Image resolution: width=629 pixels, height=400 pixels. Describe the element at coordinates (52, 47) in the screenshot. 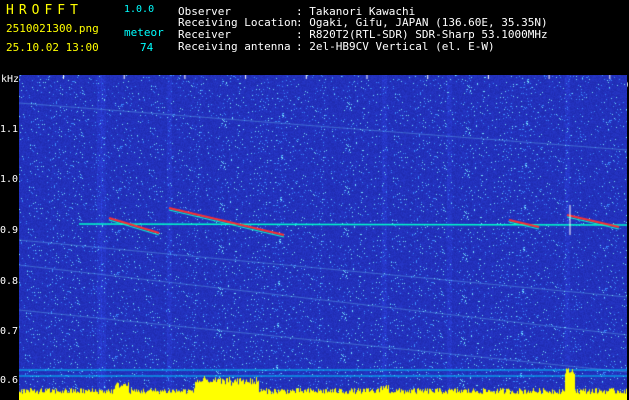

I see `observation-datetime: 25.10.02 13:00` at that location.